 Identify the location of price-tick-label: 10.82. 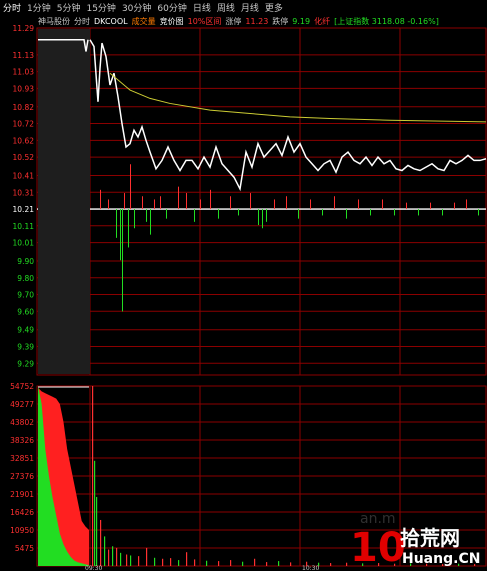
(24, 107).